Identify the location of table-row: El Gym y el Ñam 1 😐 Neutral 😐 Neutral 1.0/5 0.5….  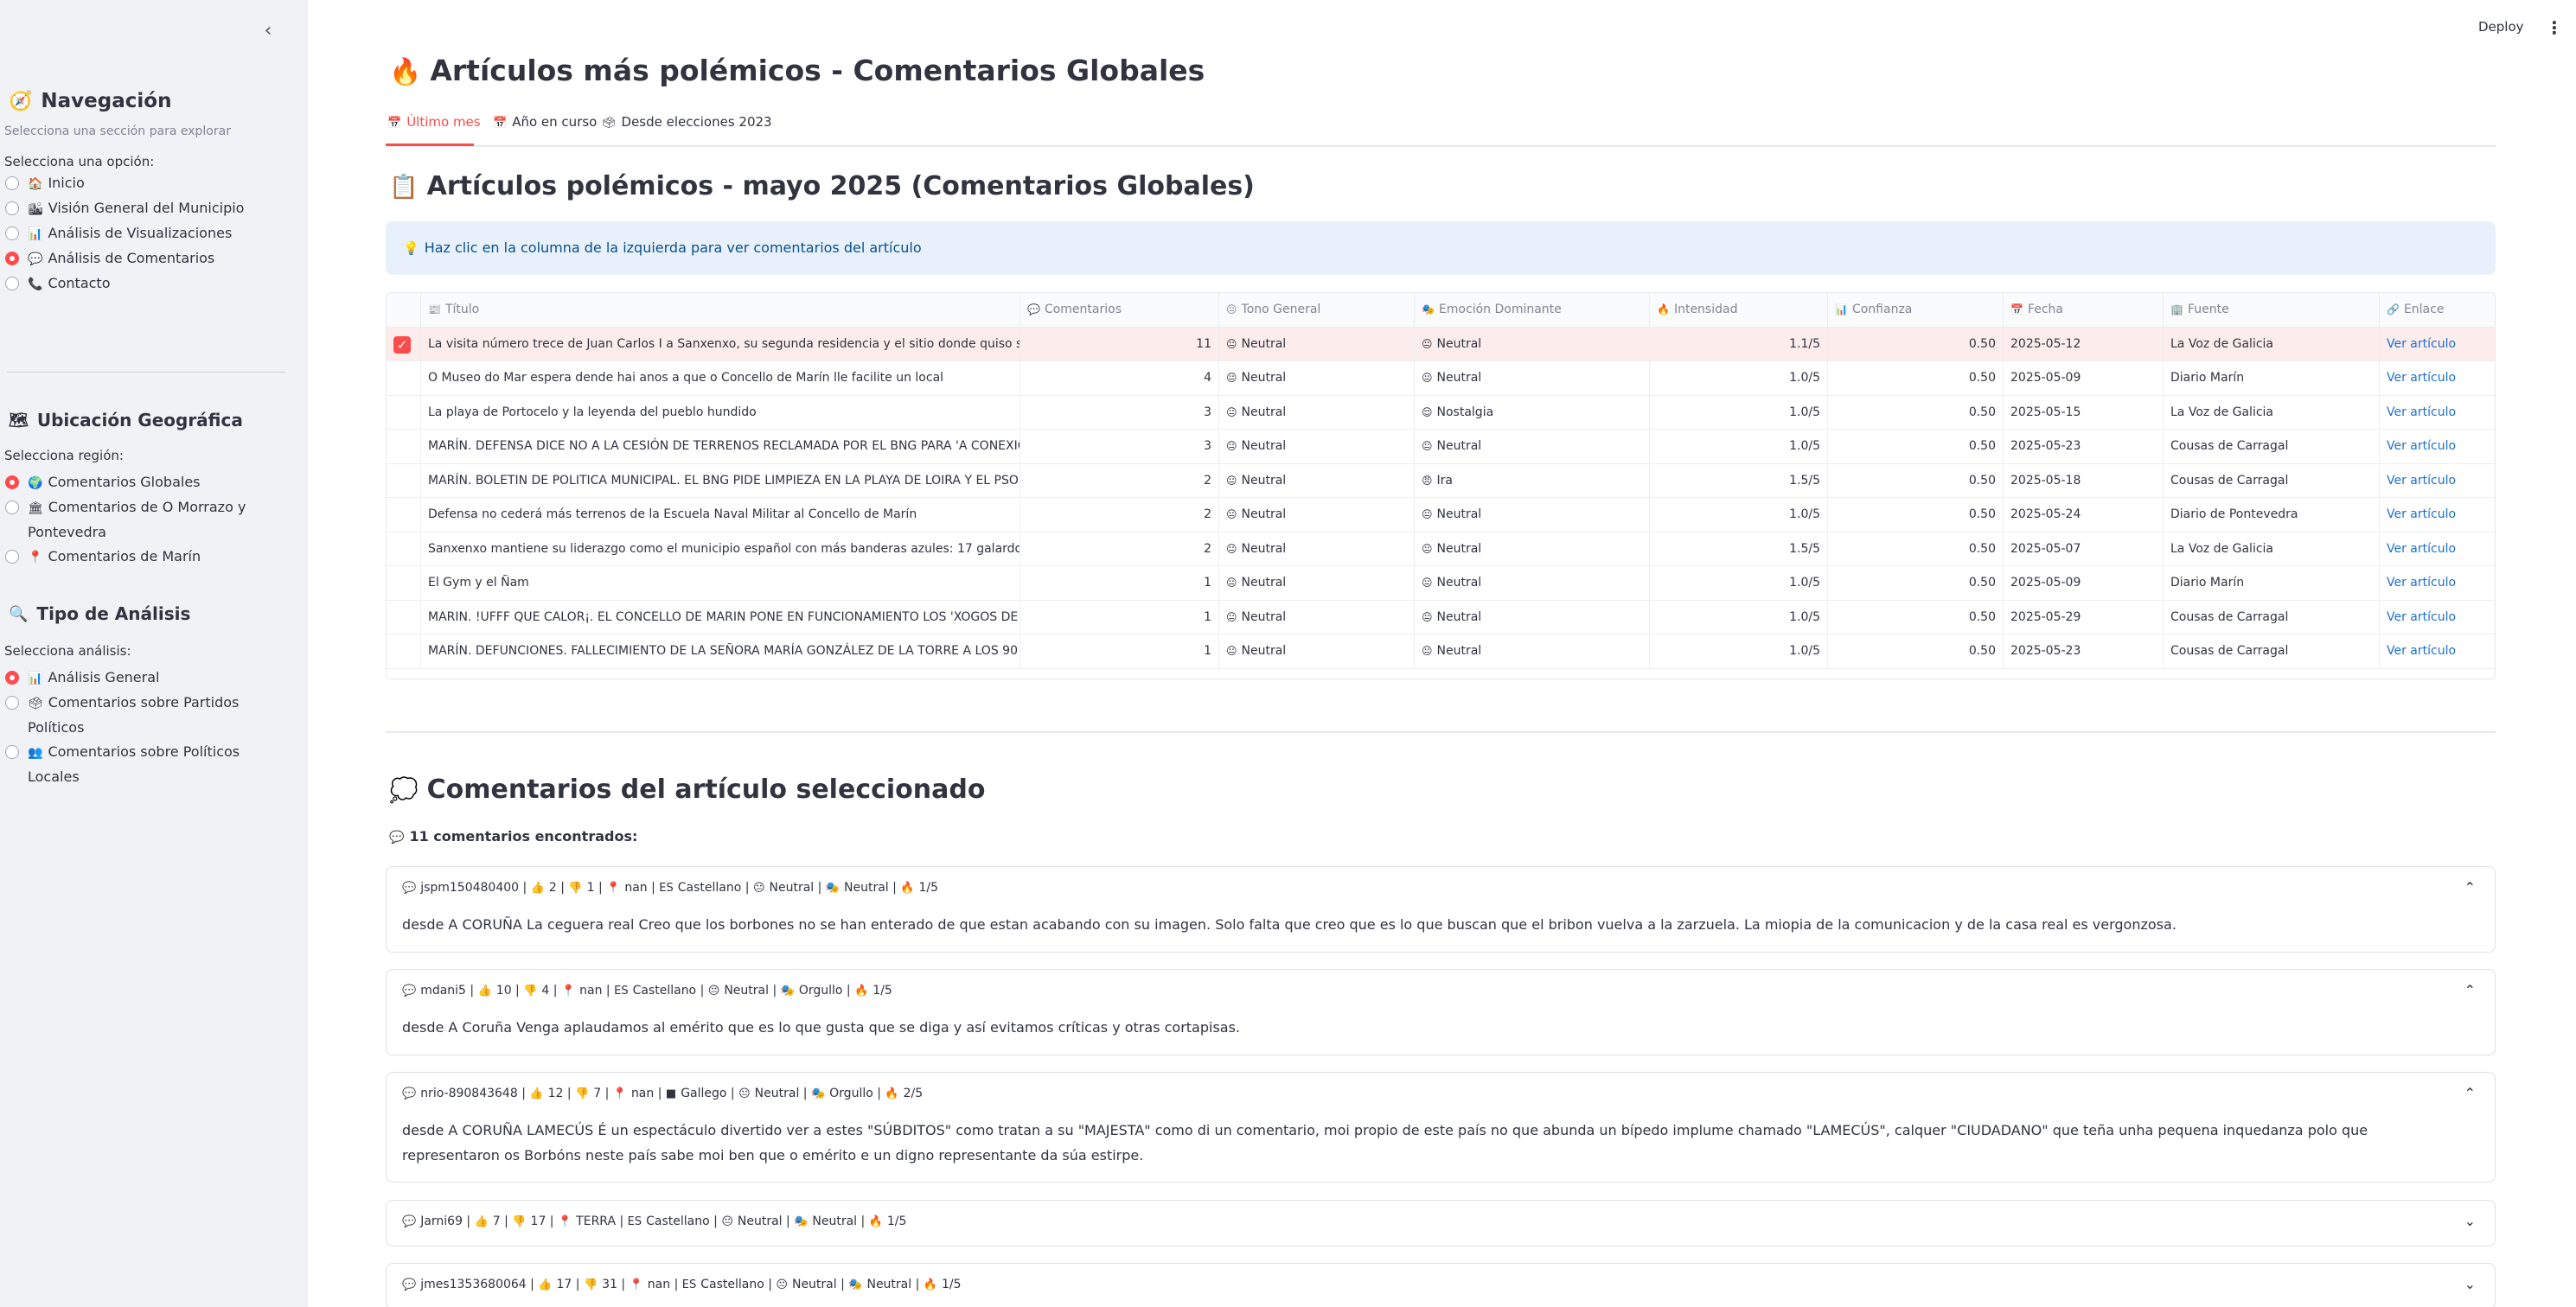
(1441, 583).